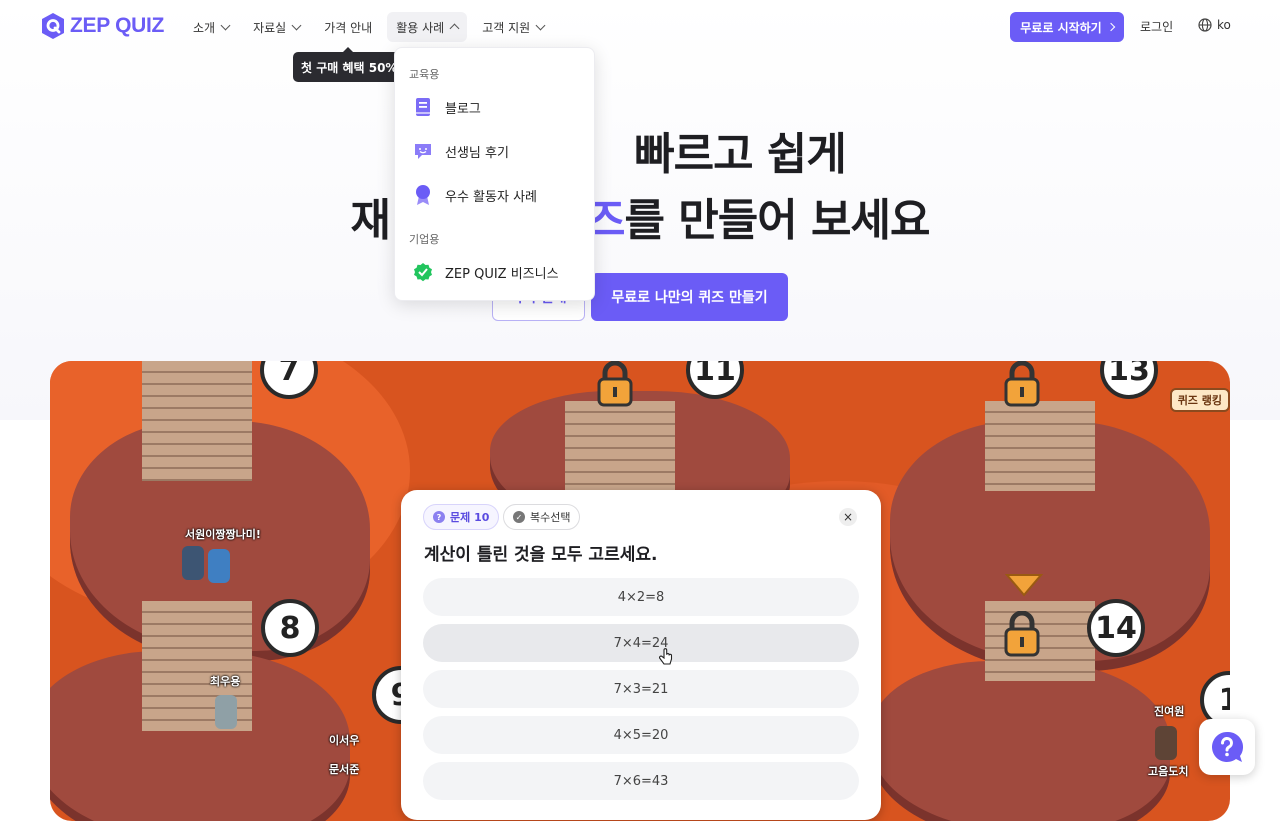  Describe the element at coordinates (204, 27) in the screenshot. I see `nav-item-label: 소개` at that location.